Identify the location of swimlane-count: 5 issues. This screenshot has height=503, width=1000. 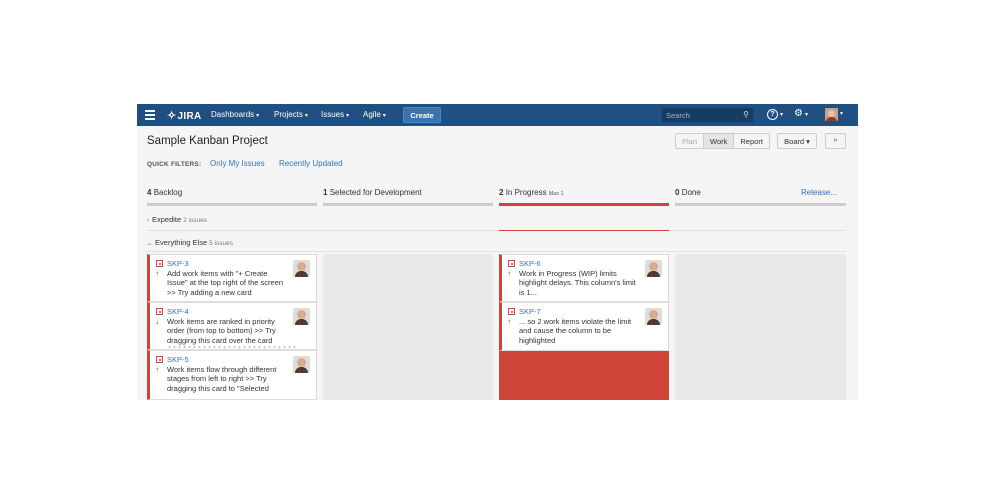
(221, 243).